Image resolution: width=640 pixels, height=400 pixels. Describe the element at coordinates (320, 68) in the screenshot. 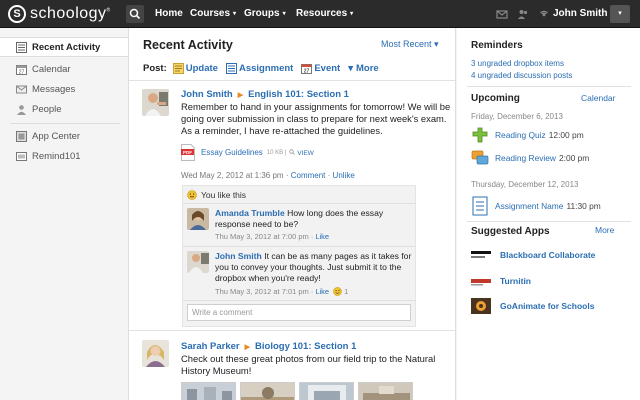

I see `post-event-button: 27 Event` at that location.